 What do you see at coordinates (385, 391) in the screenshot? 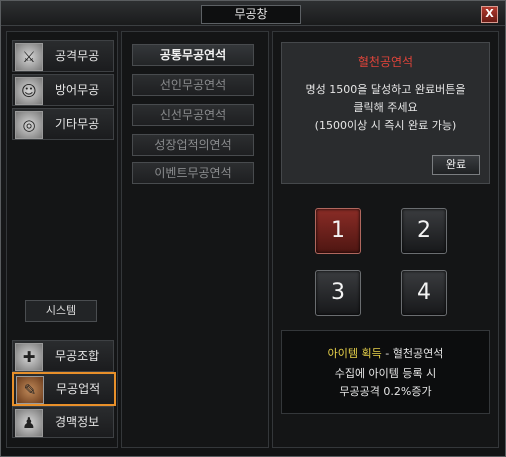
I see `reward-line-2: 무공공격 0.2%증가` at bounding box center [385, 391].